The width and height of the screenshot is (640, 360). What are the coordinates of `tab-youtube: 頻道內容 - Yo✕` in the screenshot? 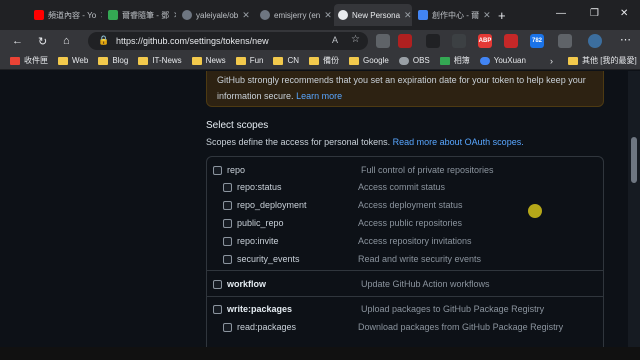 It's located at (66, 15).